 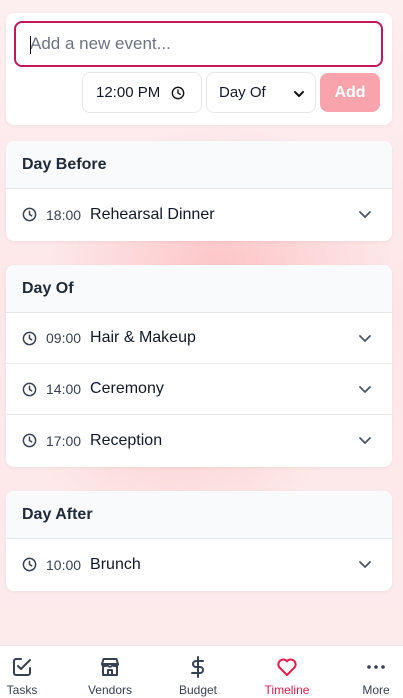 I want to click on heart-icon, so click(x=287, y=667).